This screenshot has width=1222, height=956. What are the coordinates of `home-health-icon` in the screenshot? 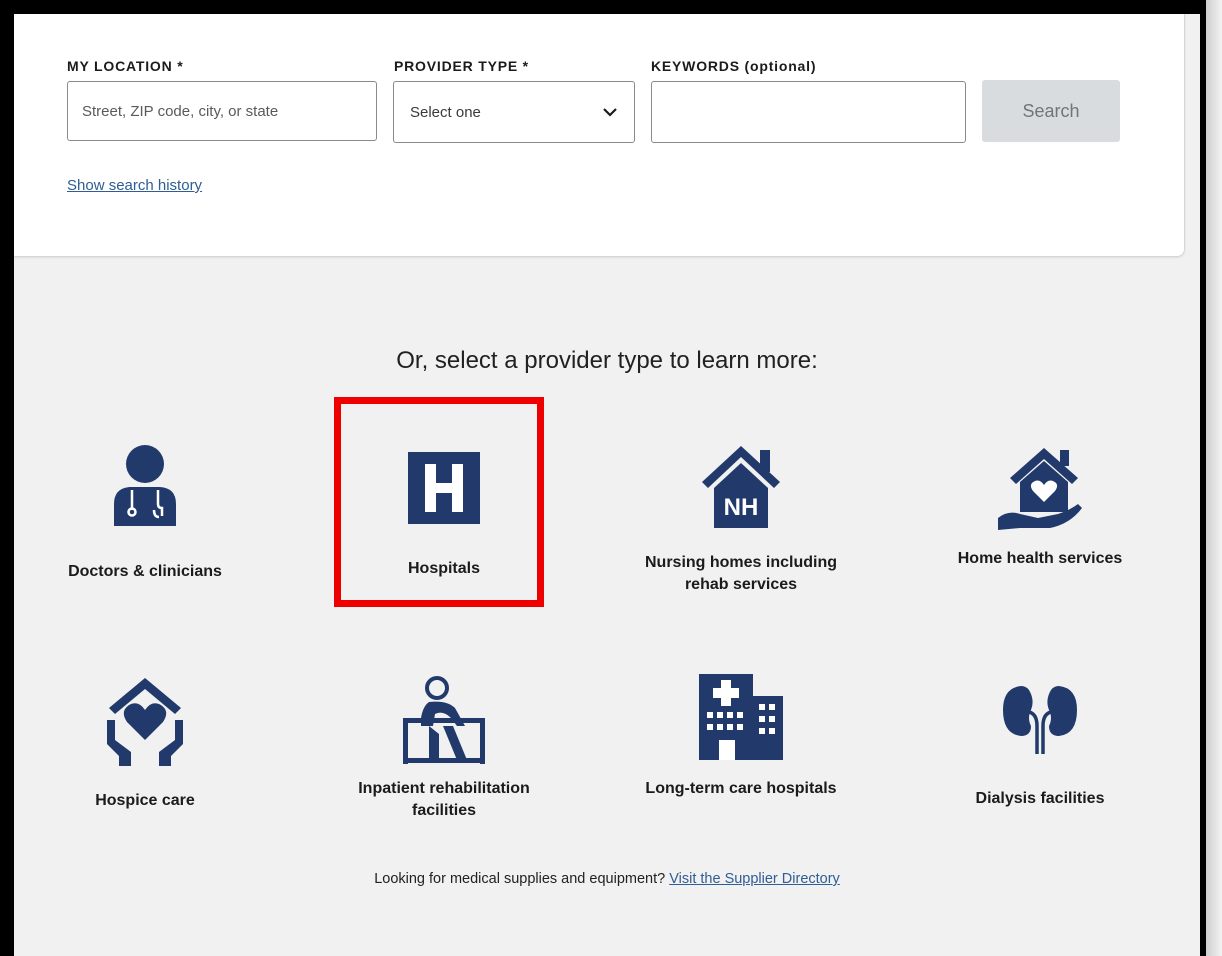 It's located at (1040, 489).